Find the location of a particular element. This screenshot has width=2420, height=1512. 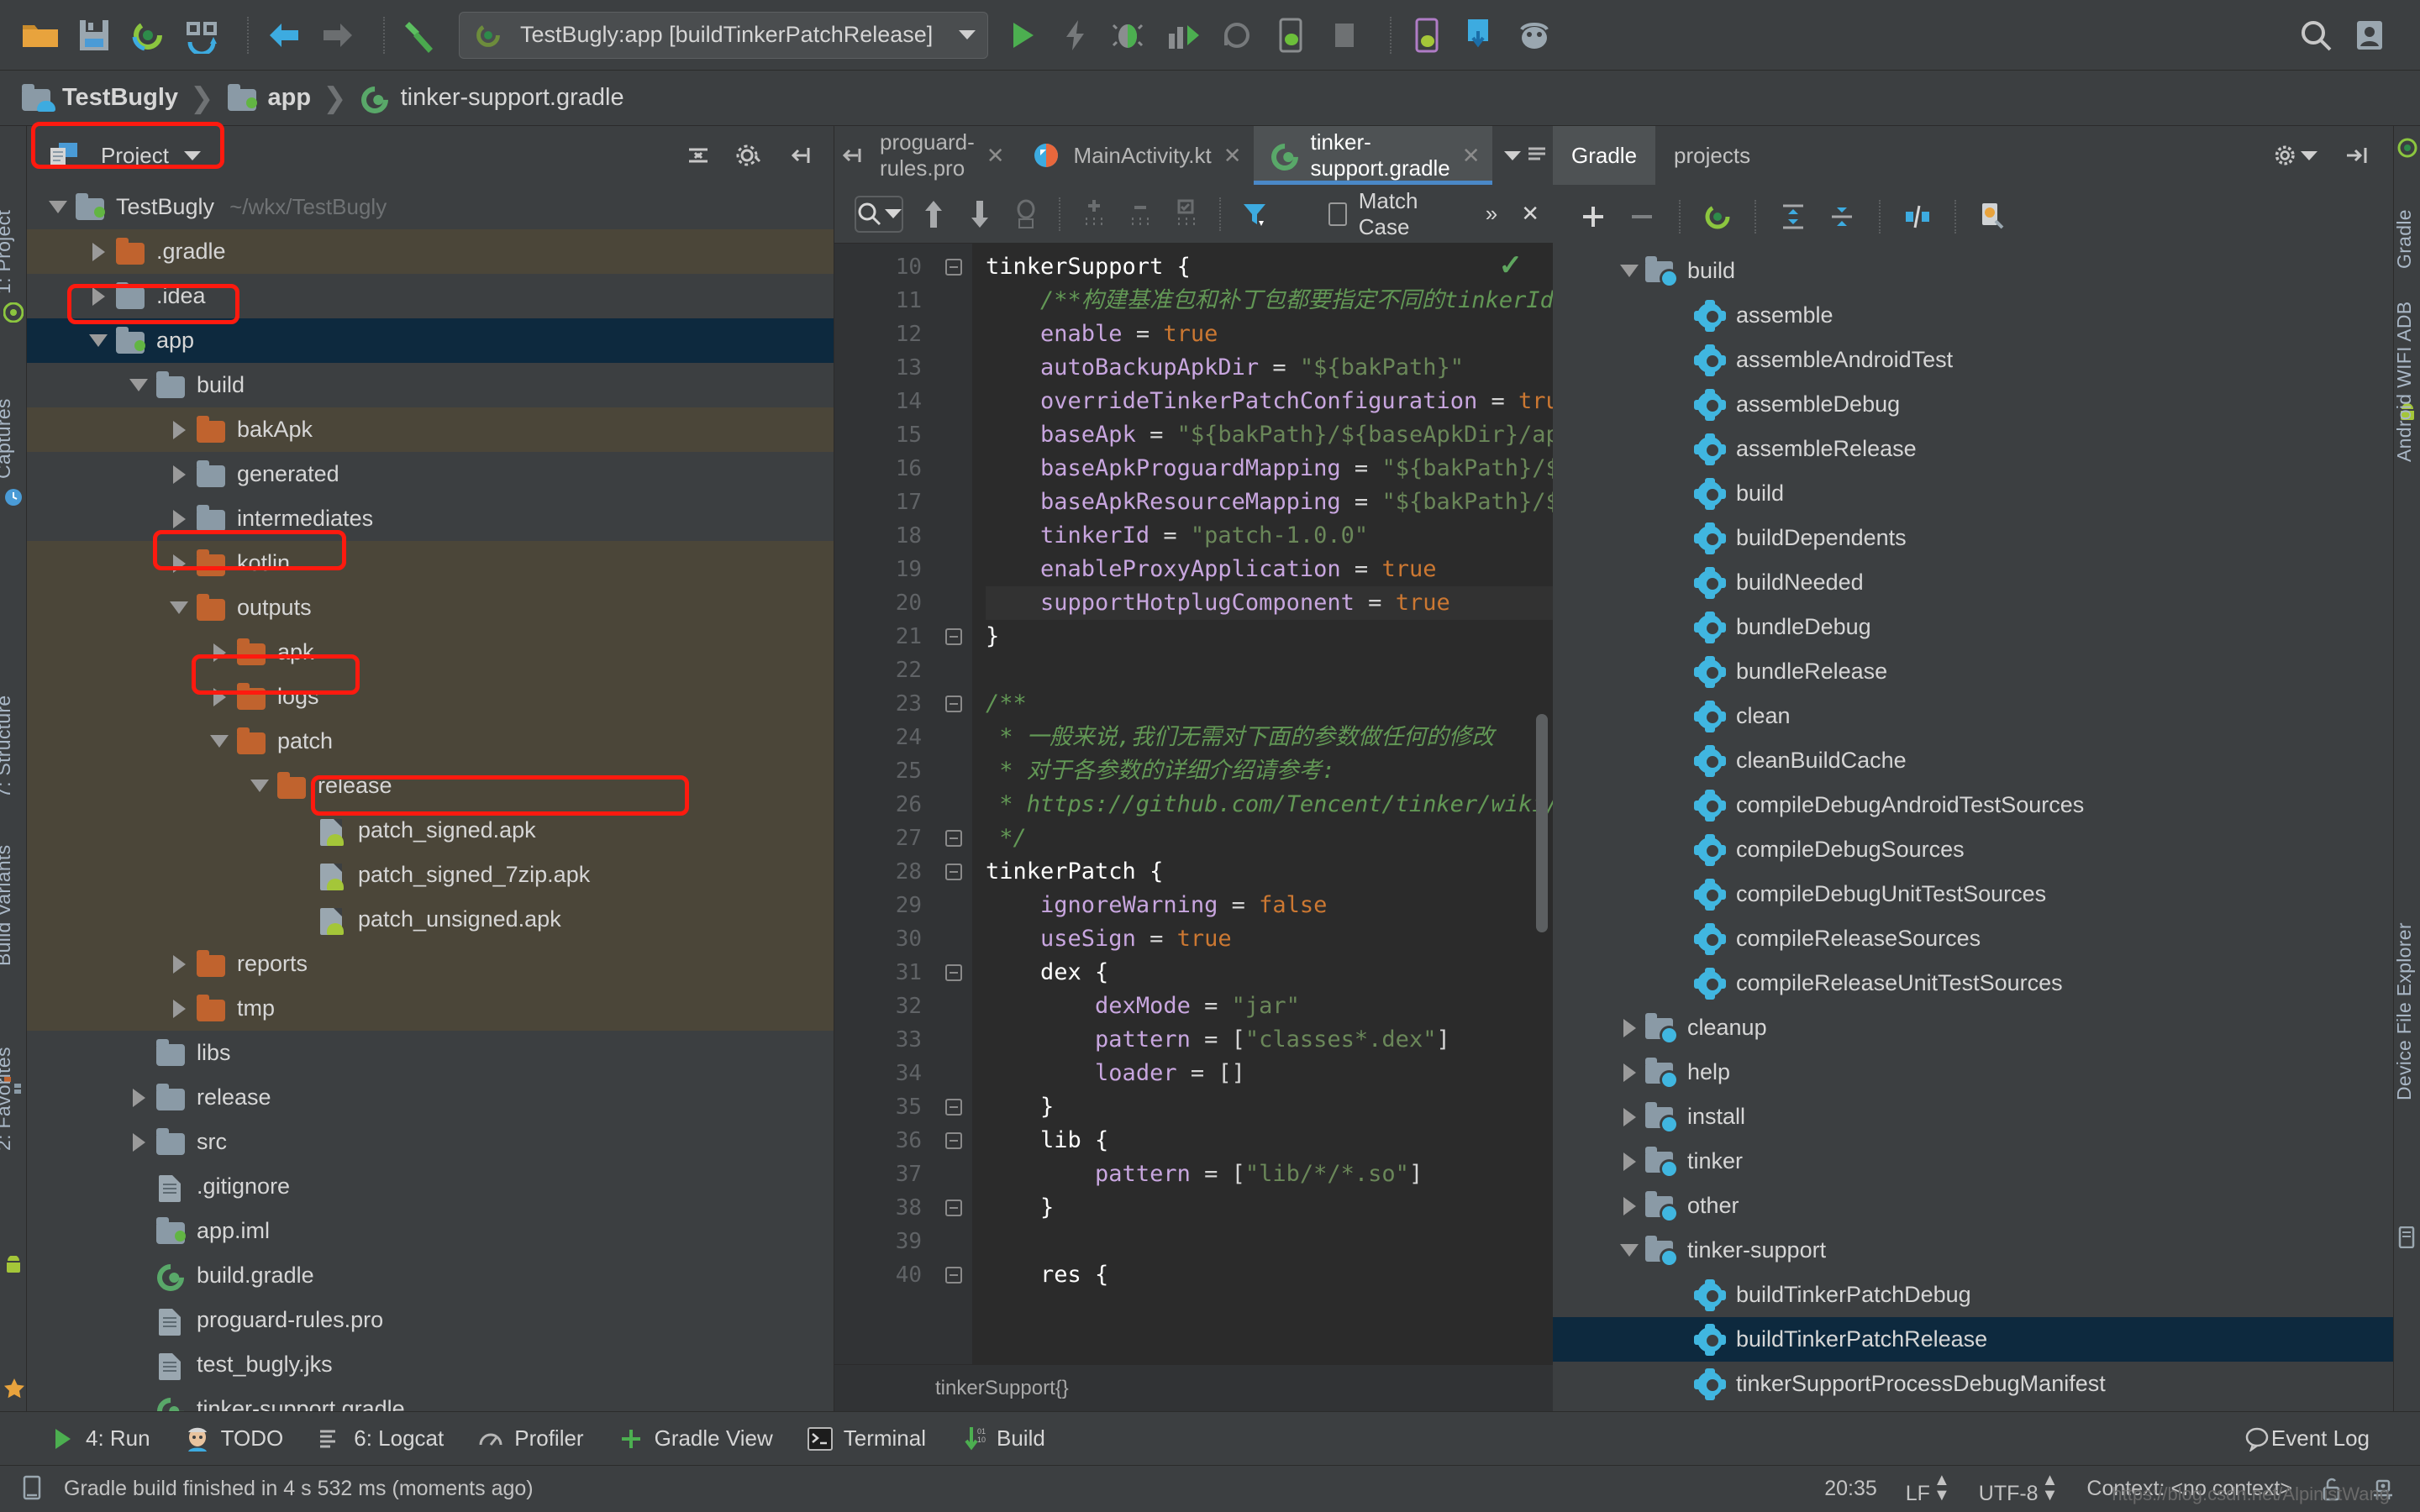

sidebar-item-android-wifi-adb: Android WIFI ADB is located at coordinates (2404, 382).